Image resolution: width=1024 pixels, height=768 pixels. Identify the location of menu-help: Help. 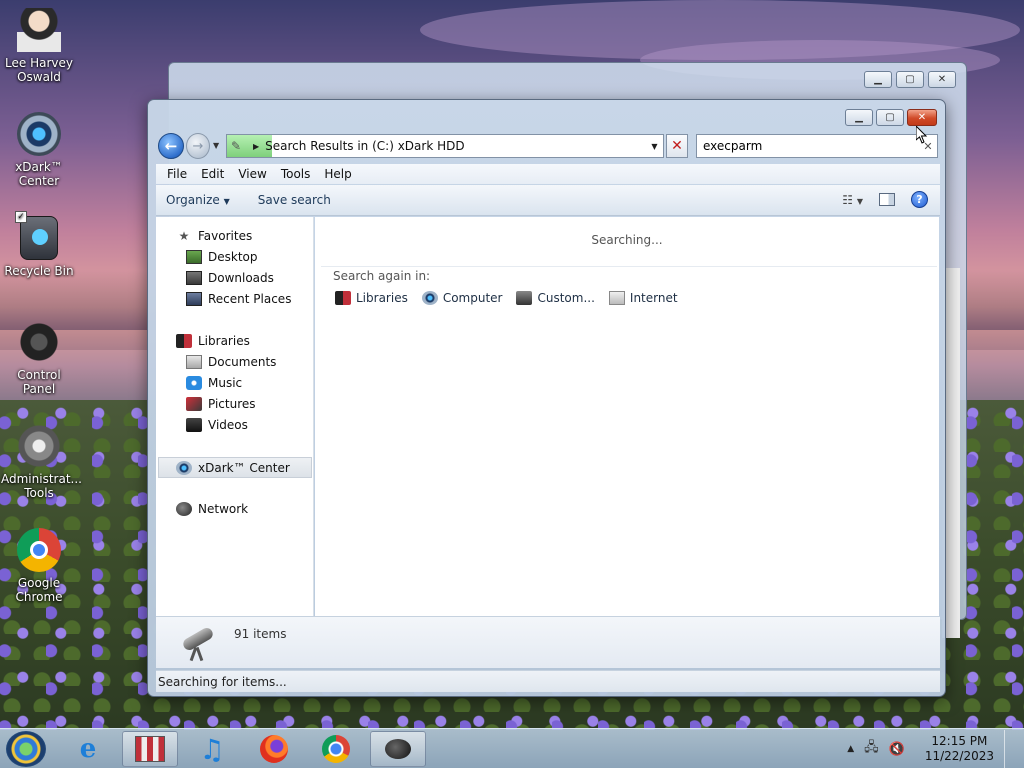
(337, 174).